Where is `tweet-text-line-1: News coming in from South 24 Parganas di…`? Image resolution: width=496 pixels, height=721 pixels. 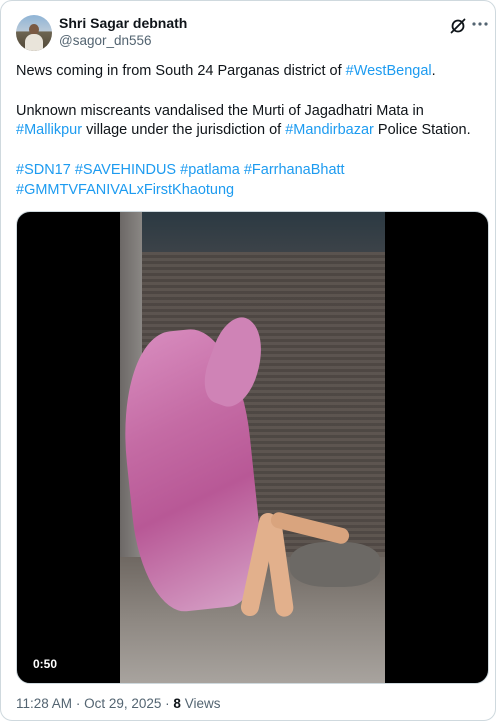 tweet-text-line-1: News coming in from South 24 Parganas di… is located at coordinates (251, 71).